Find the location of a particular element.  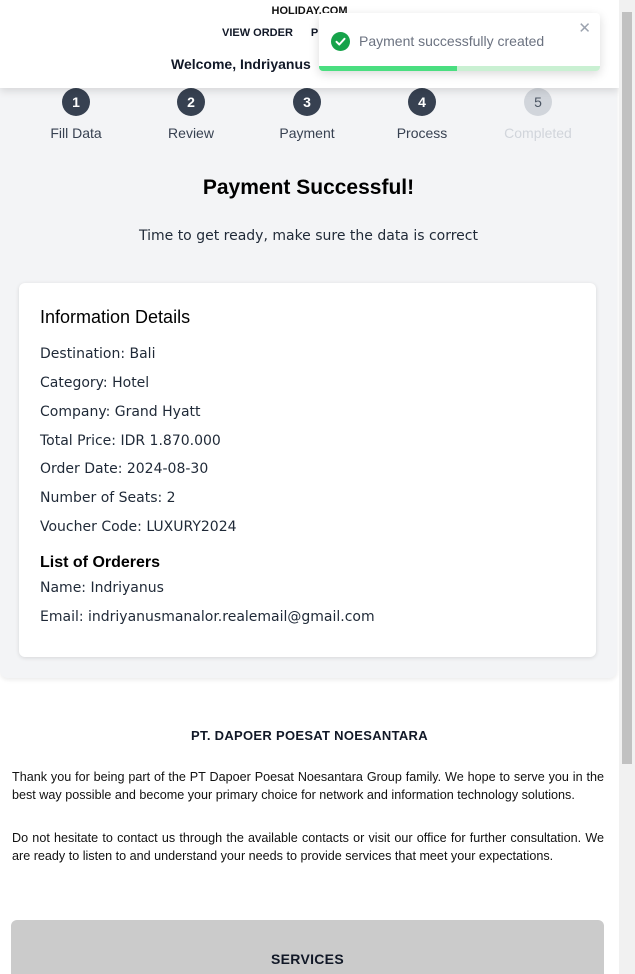

step-label: Completed is located at coordinates (538, 133).